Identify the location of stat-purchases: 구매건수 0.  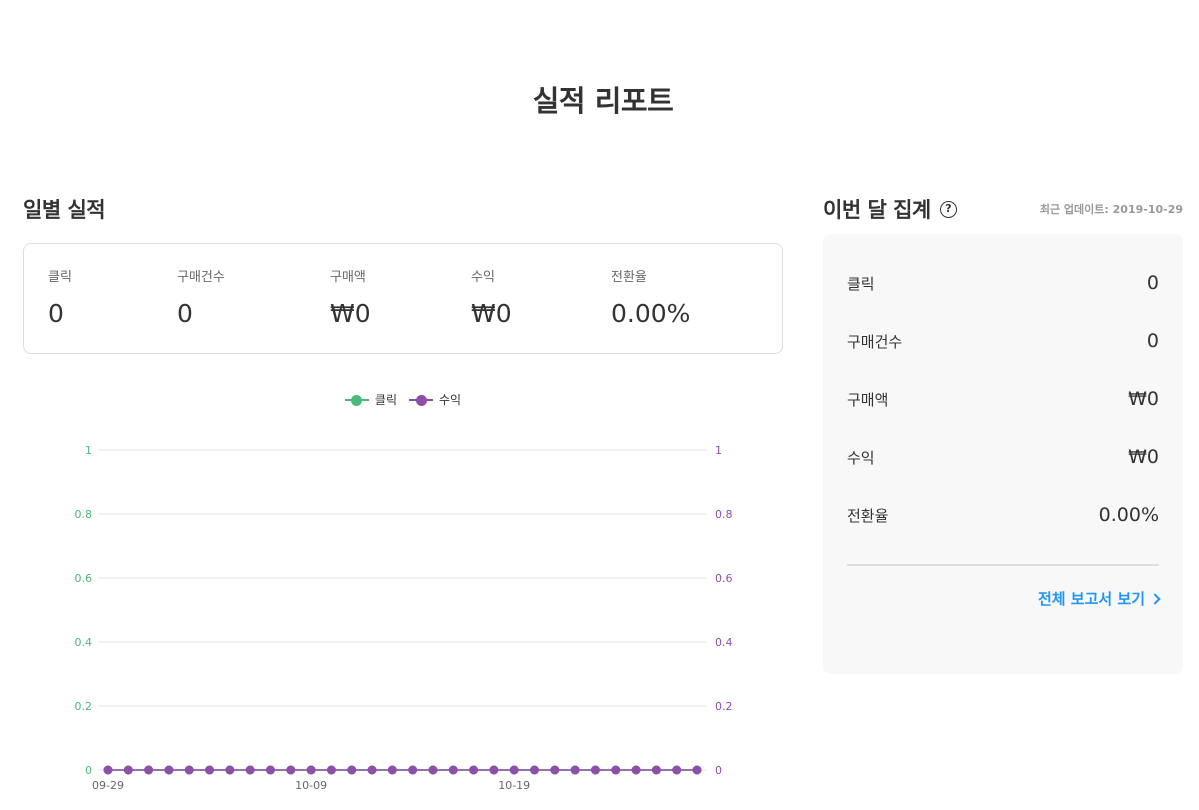
(201, 297).